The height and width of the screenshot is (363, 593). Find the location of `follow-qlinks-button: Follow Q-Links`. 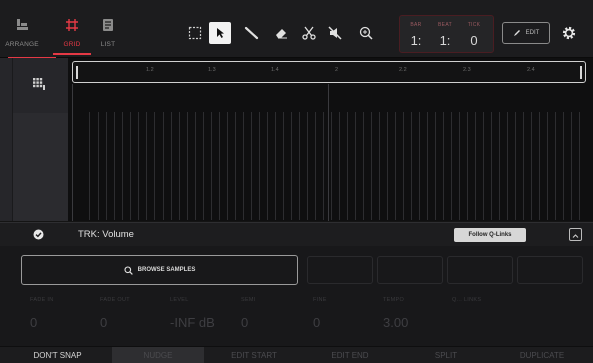

follow-qlinks-button: Follow Q-Links is located at coordinates (490, 235).